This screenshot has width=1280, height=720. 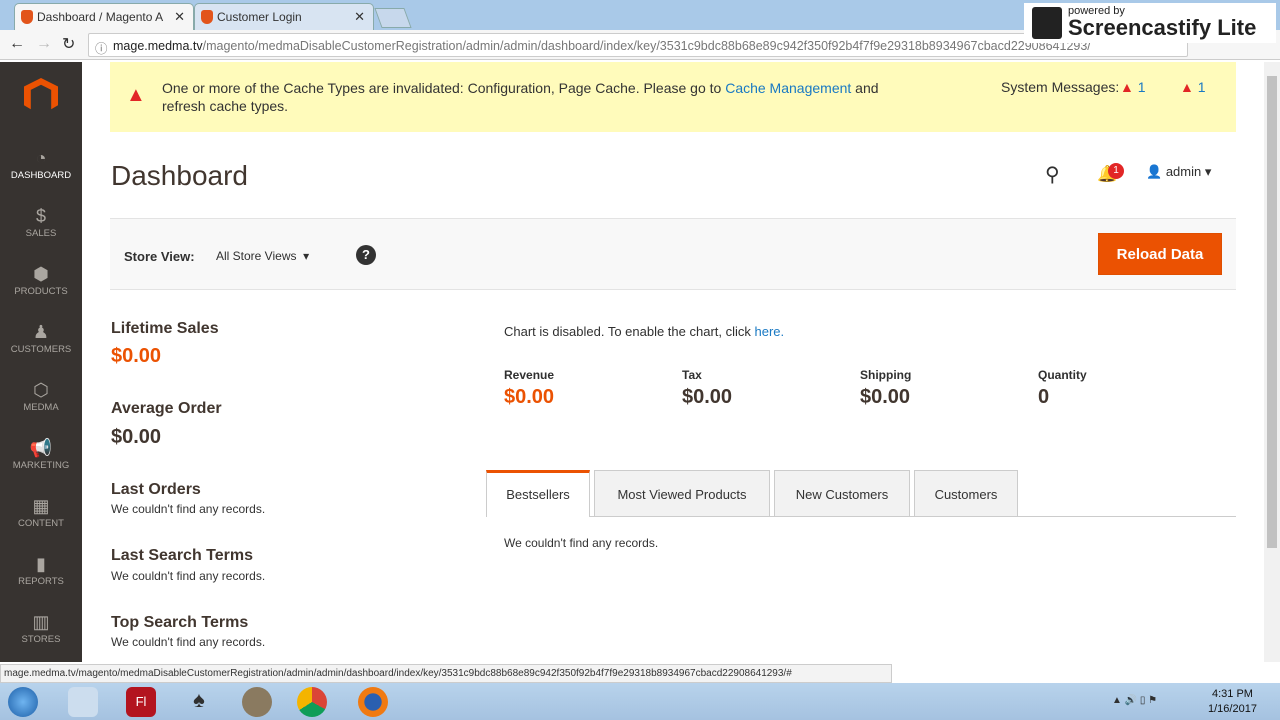 What do you see at coordinates (886, 388) in the screenshot?
I see `total-shipping: Shipping $0.00` at bounding box center [886, 388].